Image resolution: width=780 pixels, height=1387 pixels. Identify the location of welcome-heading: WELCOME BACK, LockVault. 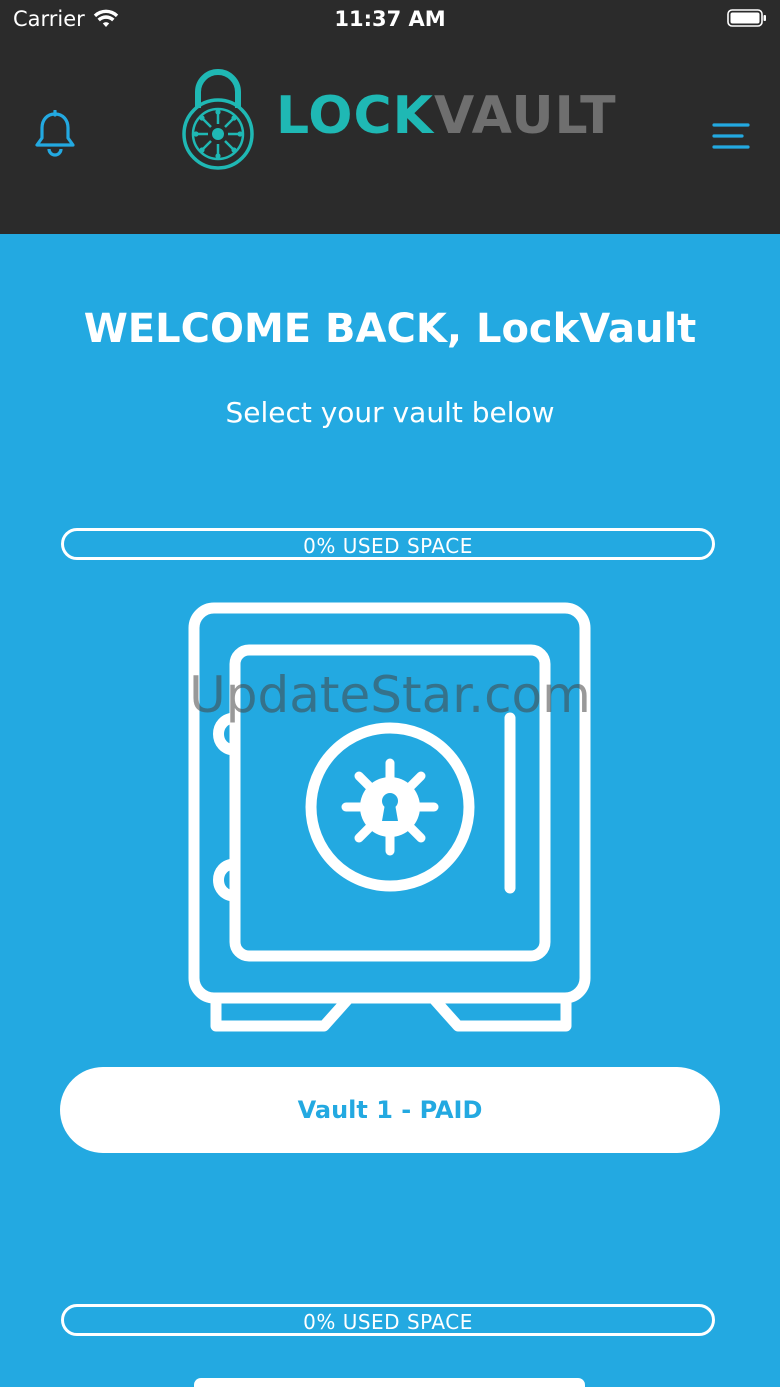
(390, 329).